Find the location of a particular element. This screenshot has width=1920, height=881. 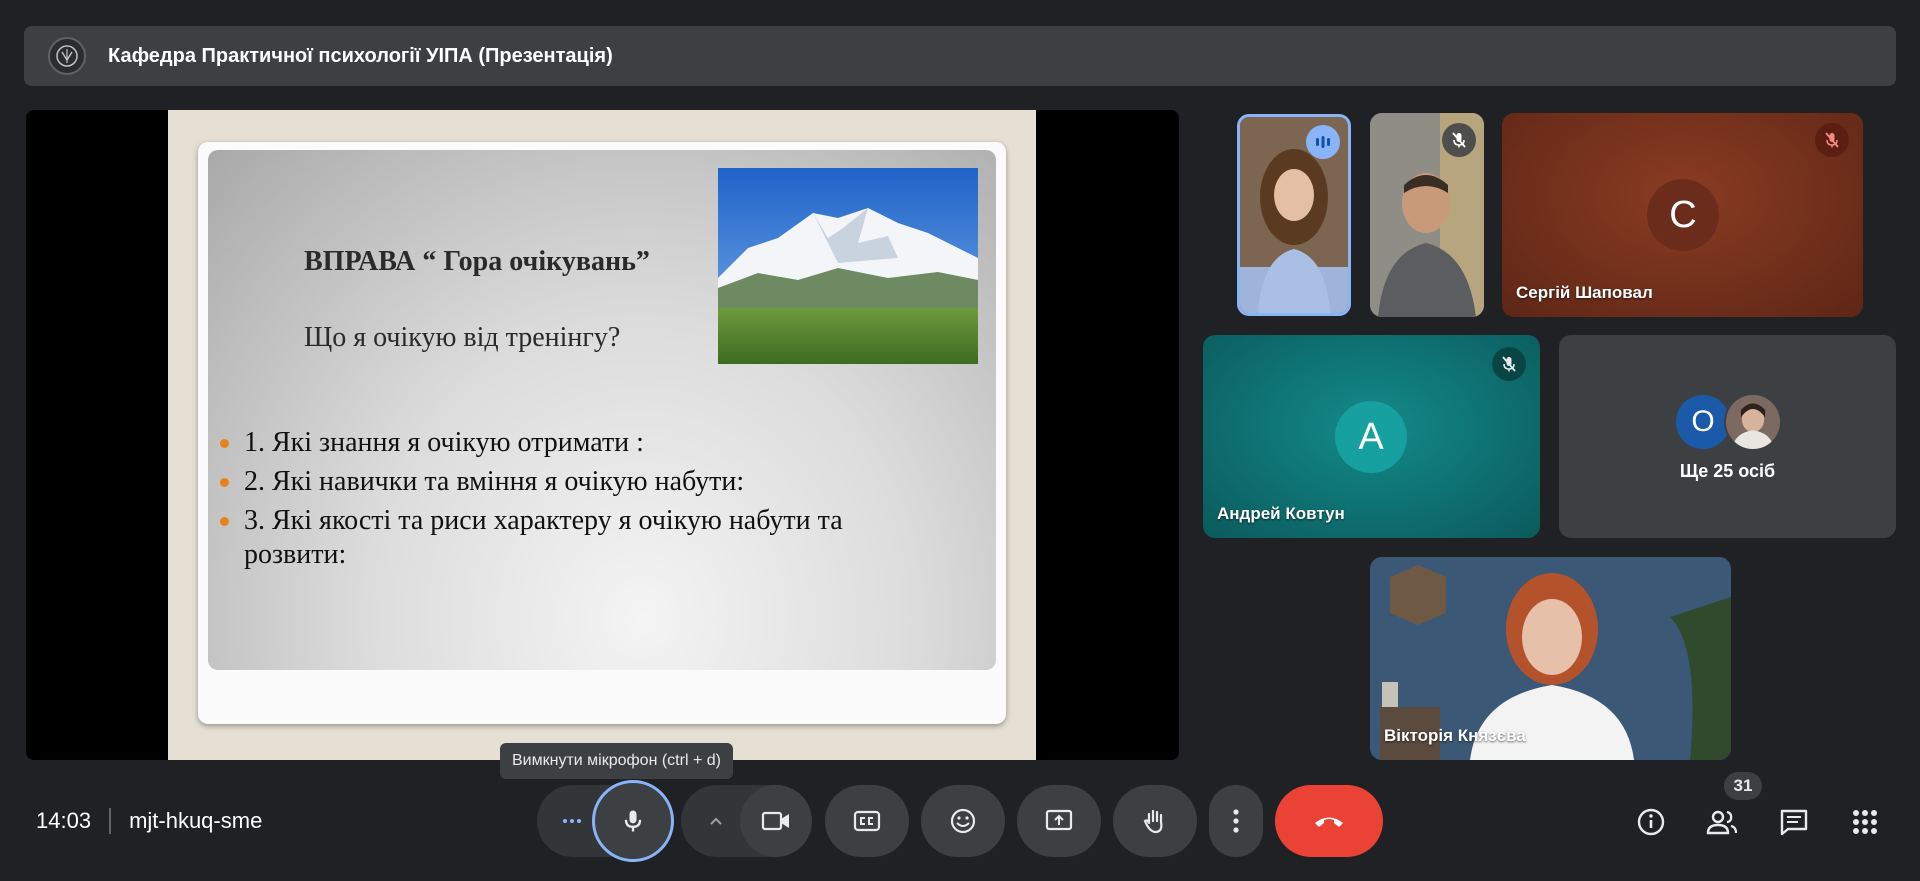

chat-icon is located at coordinates (1794, 822).